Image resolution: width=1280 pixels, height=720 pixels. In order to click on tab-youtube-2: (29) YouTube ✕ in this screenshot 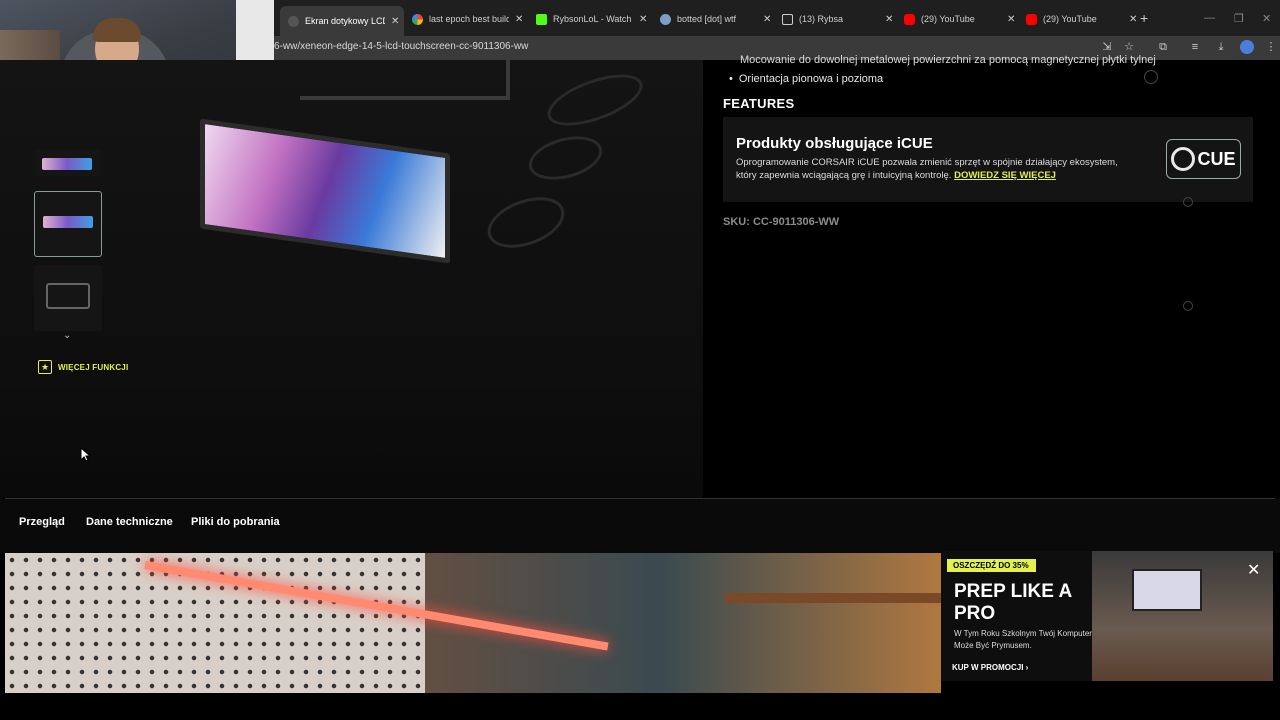, I will do `click(1080, 19)`.